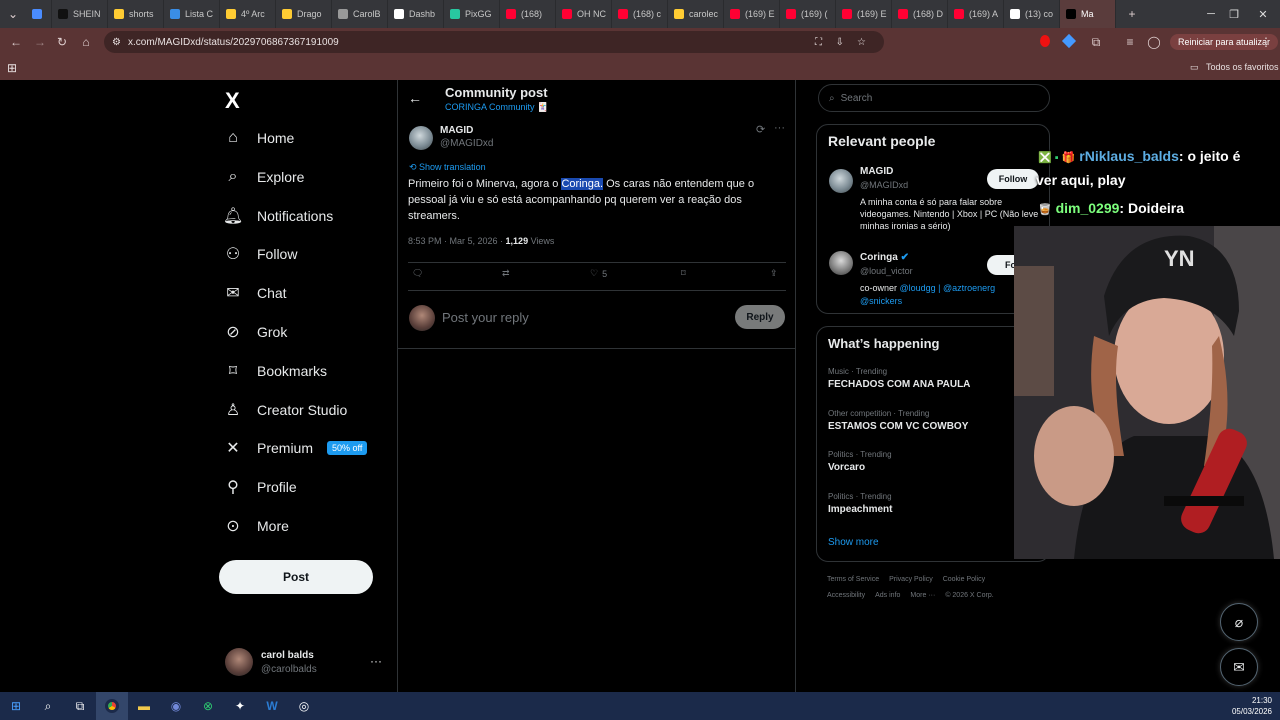  Describe the element at coordinates (258, 138) in the screenshot. I see `nav-item-home: ⌂ Home` at that location.